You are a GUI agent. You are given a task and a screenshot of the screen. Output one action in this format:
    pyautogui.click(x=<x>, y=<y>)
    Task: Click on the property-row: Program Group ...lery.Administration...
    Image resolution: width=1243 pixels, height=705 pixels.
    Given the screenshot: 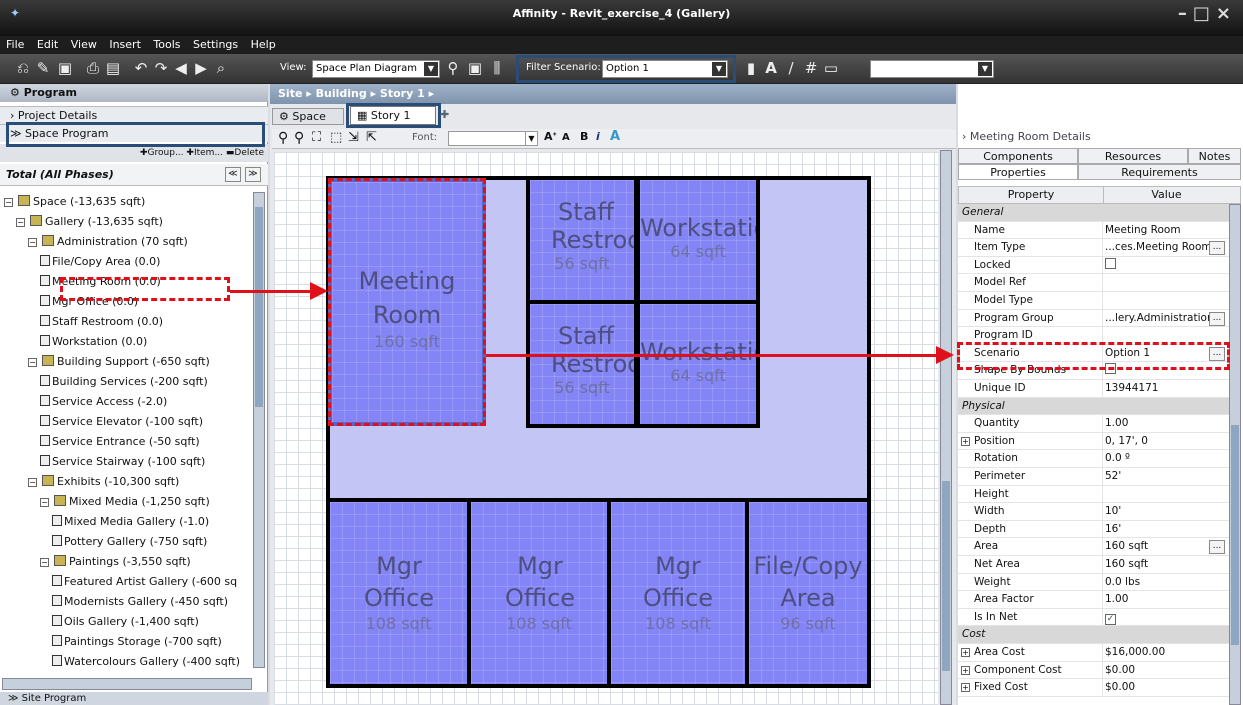 What is the action you would take?
    pyautogui.click(x=1099, y=318)
    